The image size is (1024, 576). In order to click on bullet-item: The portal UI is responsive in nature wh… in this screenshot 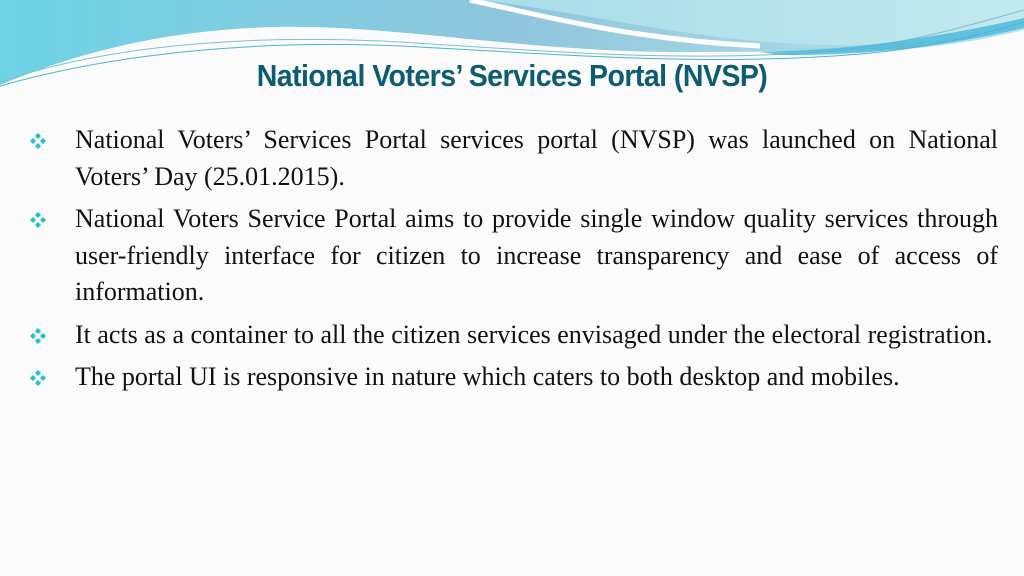, I will do `click(514, 377)`.